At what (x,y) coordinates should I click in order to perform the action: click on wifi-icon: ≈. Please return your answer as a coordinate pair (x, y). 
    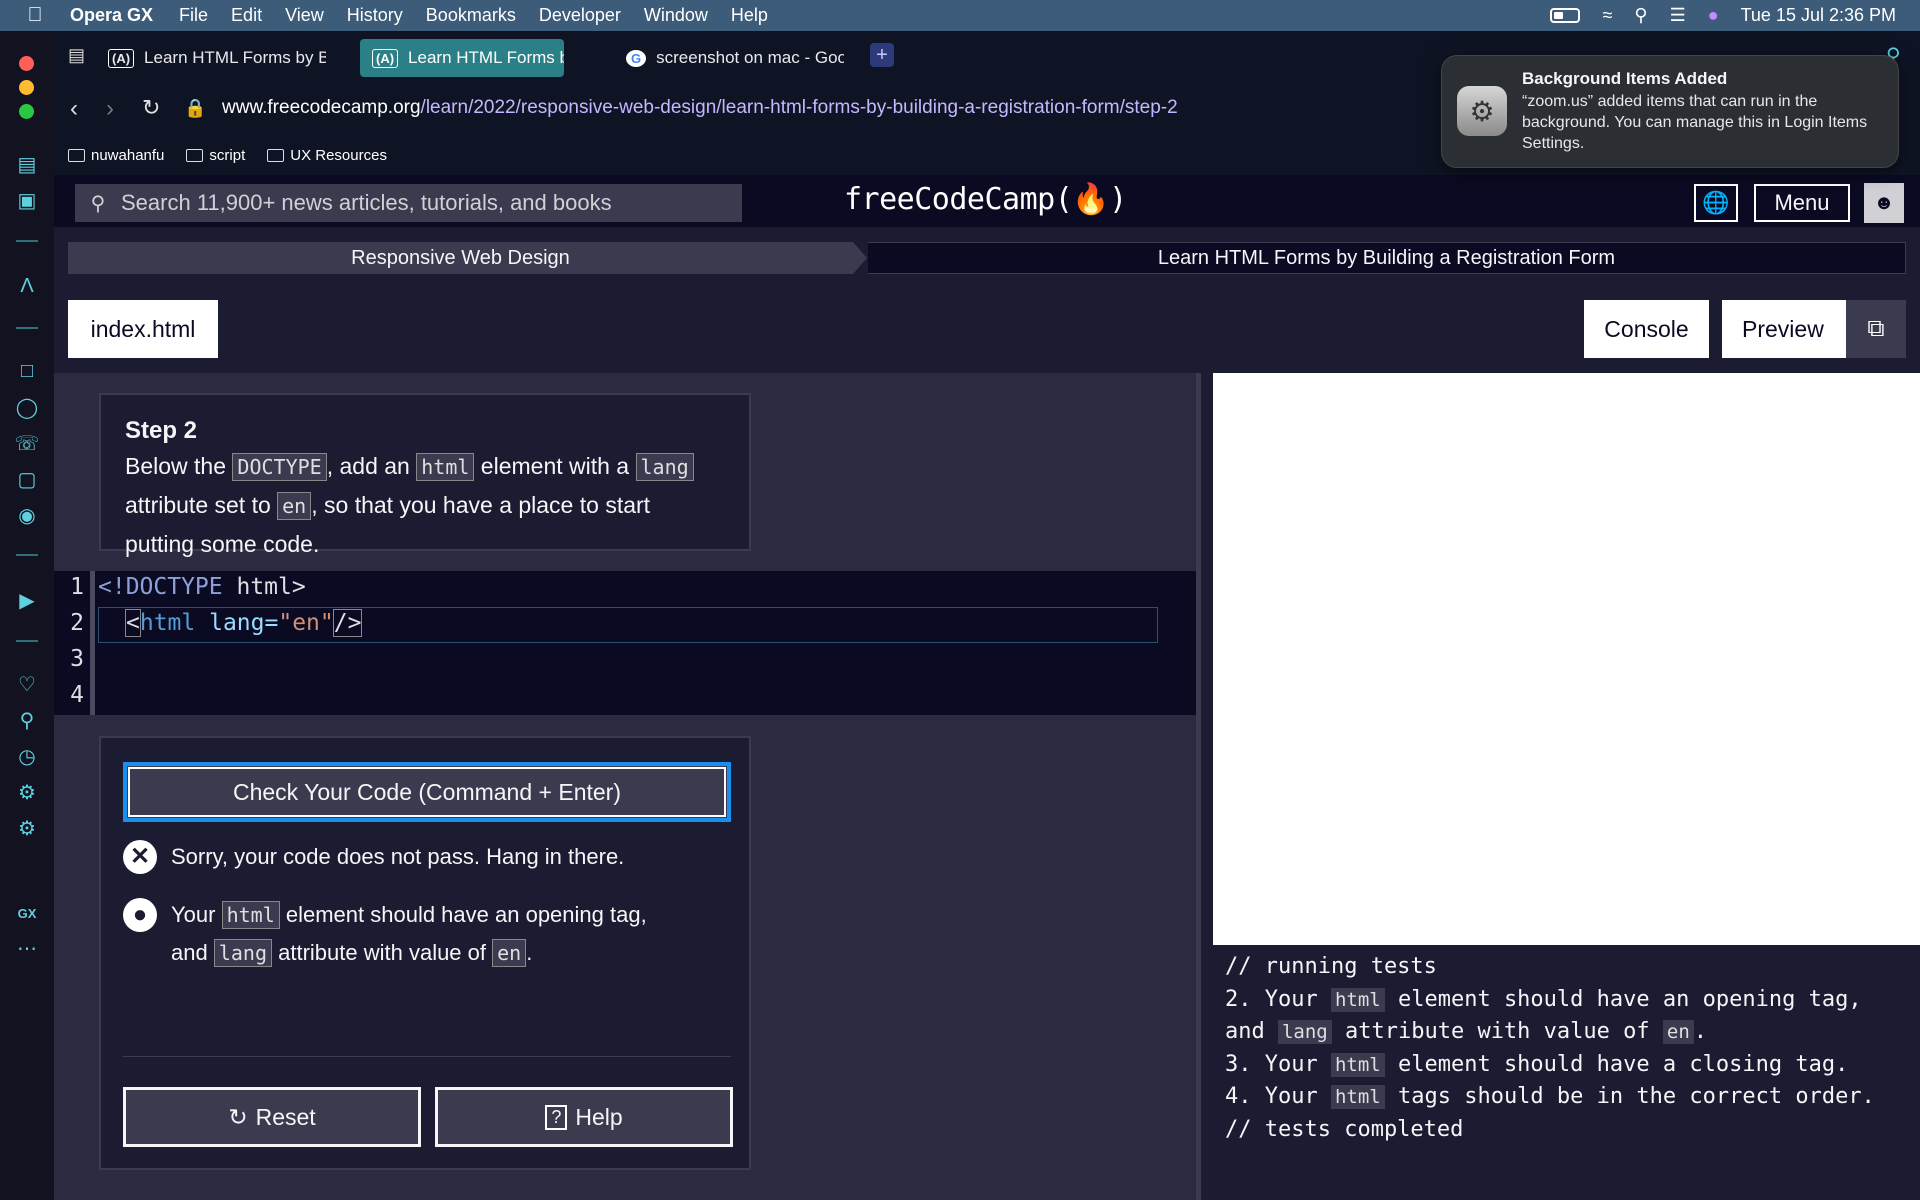
    Looking at the image, I should click on (1607, 15).